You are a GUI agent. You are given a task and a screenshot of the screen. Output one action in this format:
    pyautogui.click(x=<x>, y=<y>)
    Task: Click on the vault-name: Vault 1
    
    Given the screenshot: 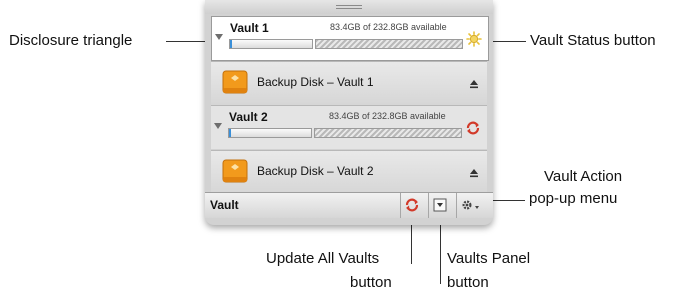 What is the action you would take?
    pyautogui.click(x=249, y=28)
    